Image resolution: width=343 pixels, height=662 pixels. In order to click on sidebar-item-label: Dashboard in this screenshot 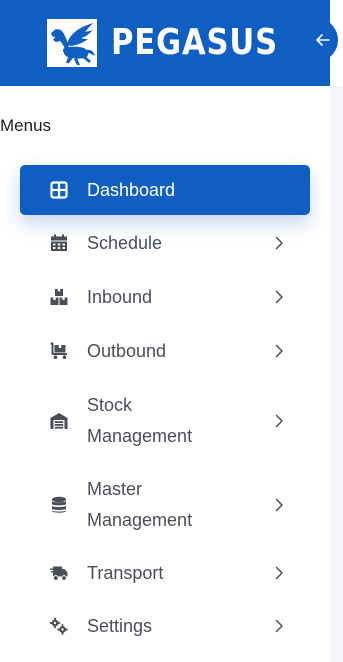, I will do `click(131, 190)`.